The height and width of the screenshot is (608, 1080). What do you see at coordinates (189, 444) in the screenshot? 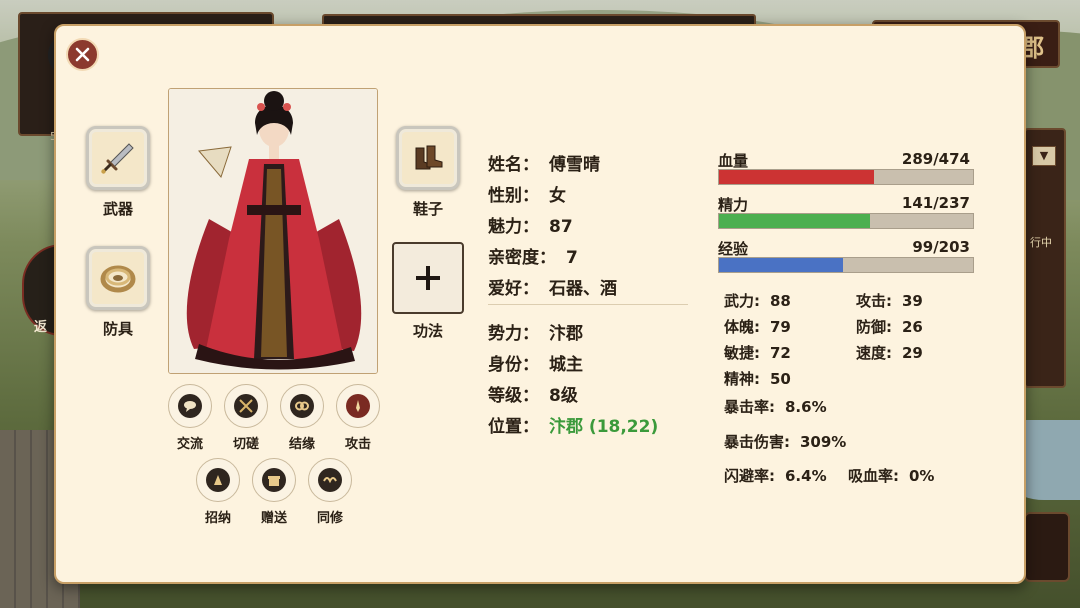
I see `action-chat-label: 交流` at bounding box center [189, 444].